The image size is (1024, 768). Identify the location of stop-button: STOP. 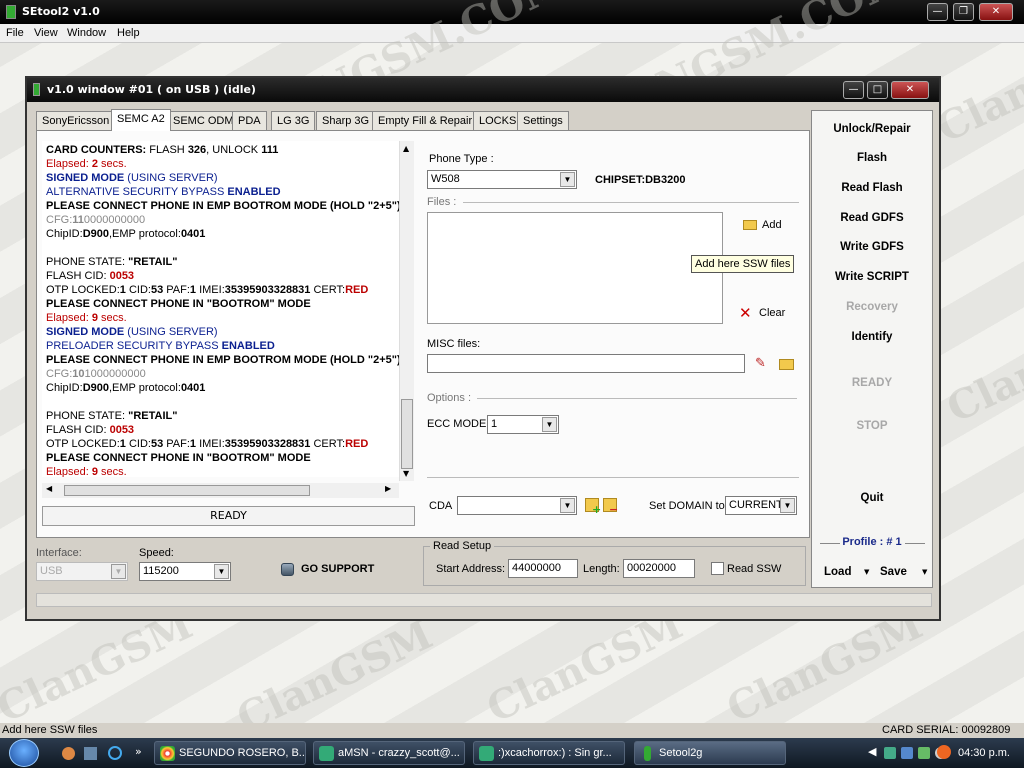
(872, 426).